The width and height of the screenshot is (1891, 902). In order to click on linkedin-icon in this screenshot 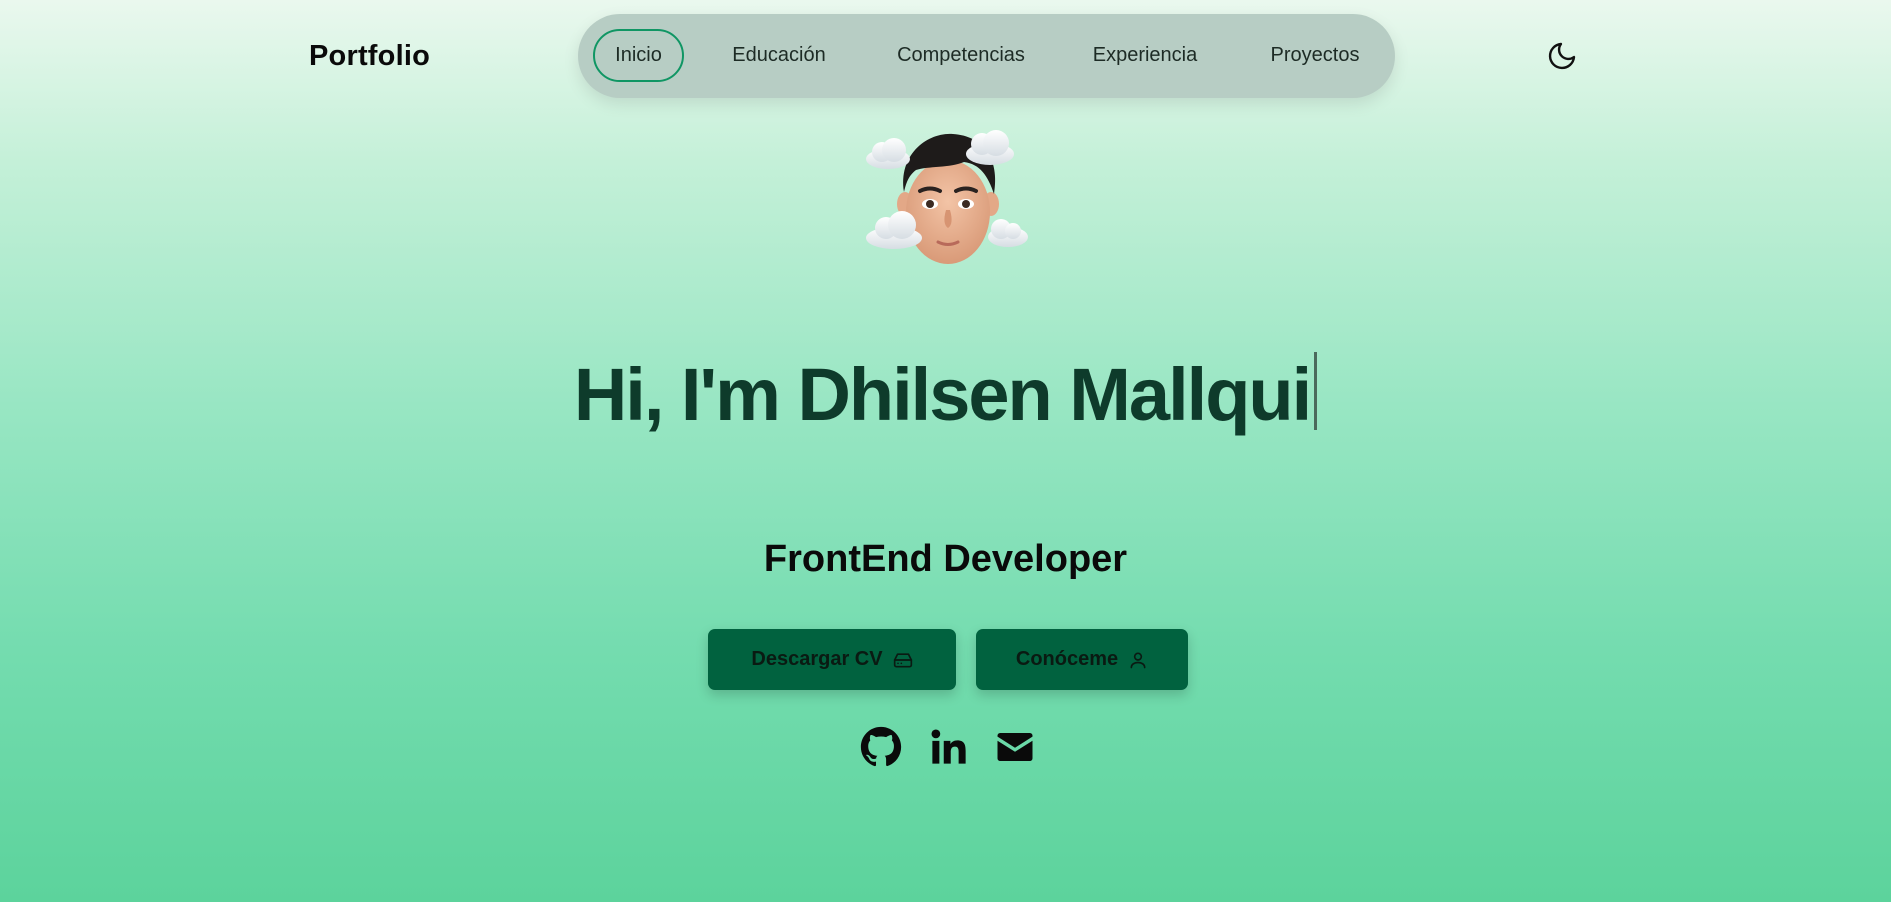, I will do `click(948, 746)`.